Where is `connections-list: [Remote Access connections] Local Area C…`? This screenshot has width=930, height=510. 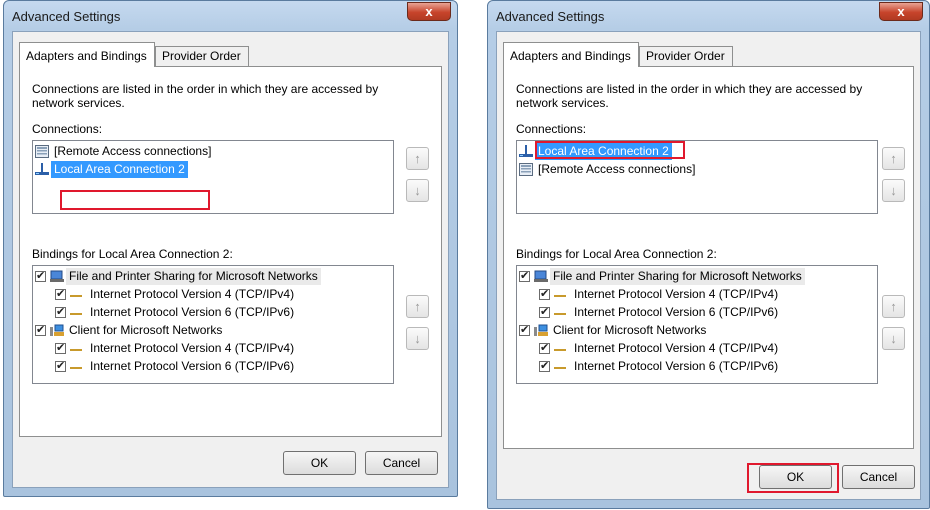 connections-list: [Remote Access connections] Local Area C… is located at coordinates (213, 177).